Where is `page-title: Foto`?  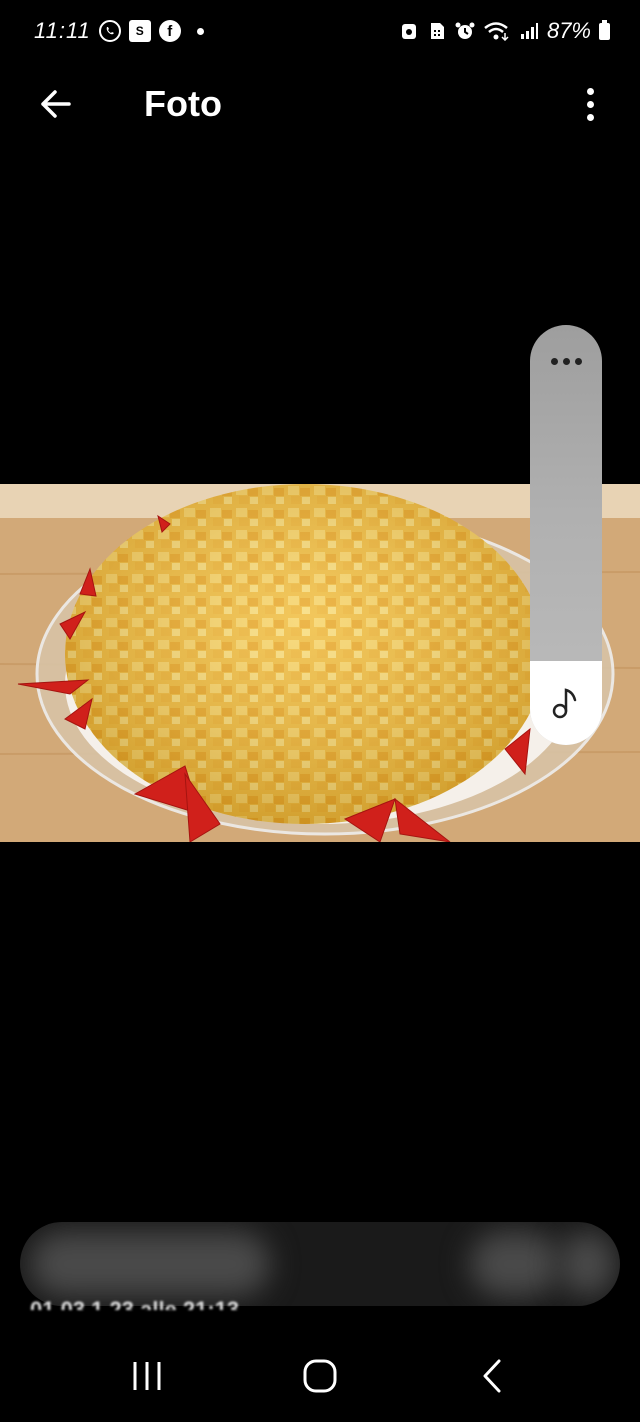
page-title: Foto is located at coordinates (183, 103).